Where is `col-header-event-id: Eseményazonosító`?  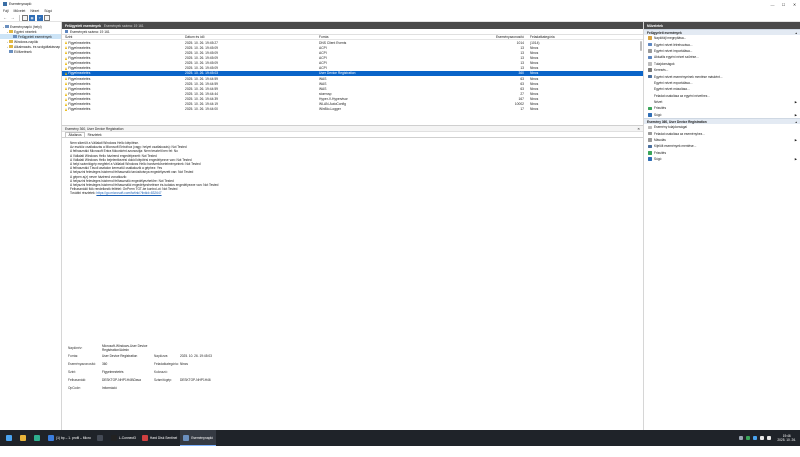 col-header-event-id: Eseményazonosító is located at coordinates (481, 37).